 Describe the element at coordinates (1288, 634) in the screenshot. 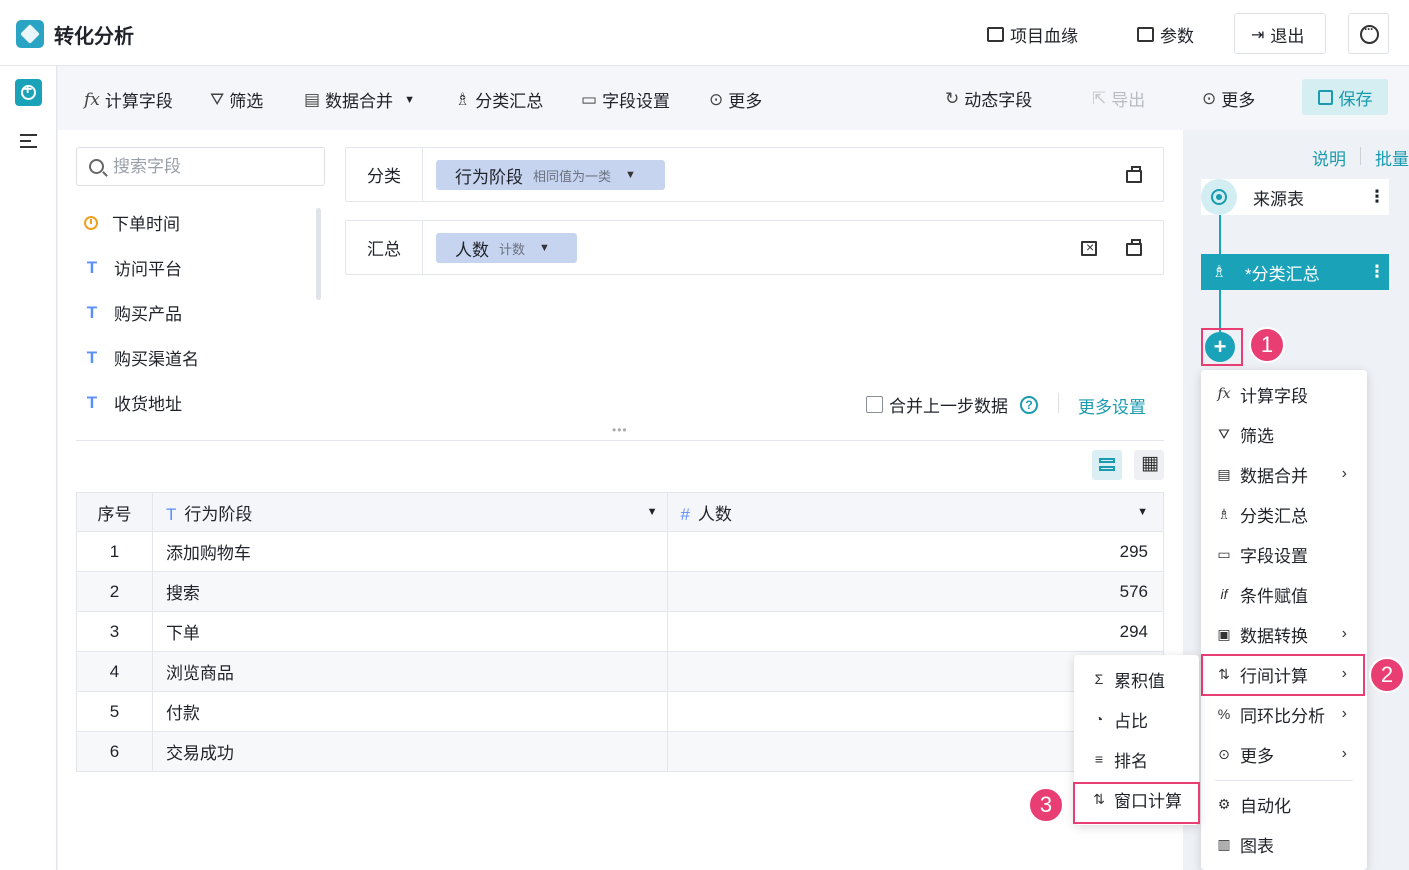

I see `menu-item-transform: ▣ 数据转换 ›` at that location.